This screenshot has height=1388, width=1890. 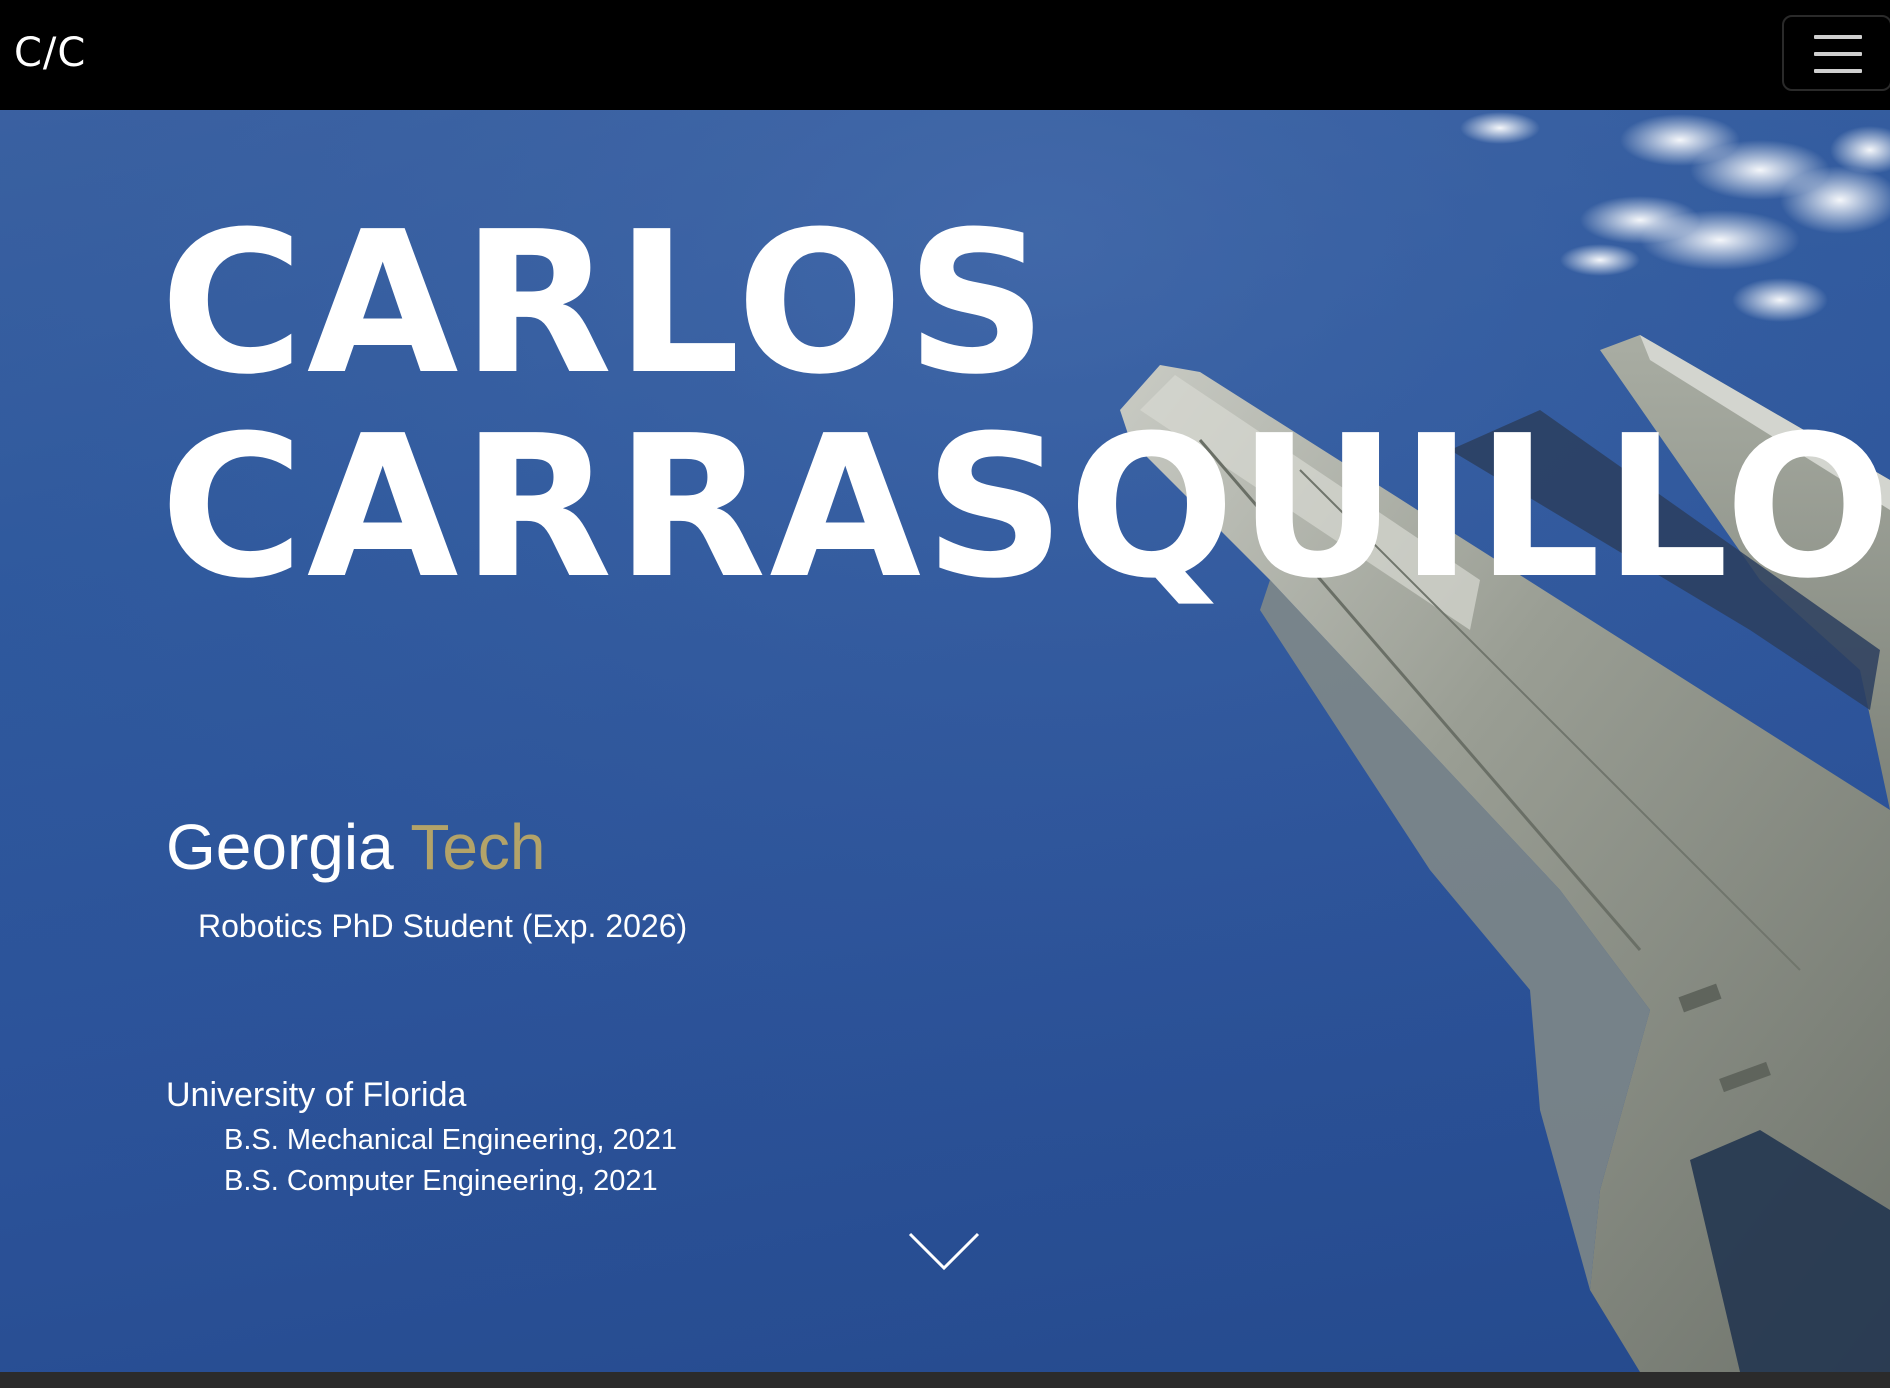 I want to click on menu-toggle-button, so click(x=1836, y=53).